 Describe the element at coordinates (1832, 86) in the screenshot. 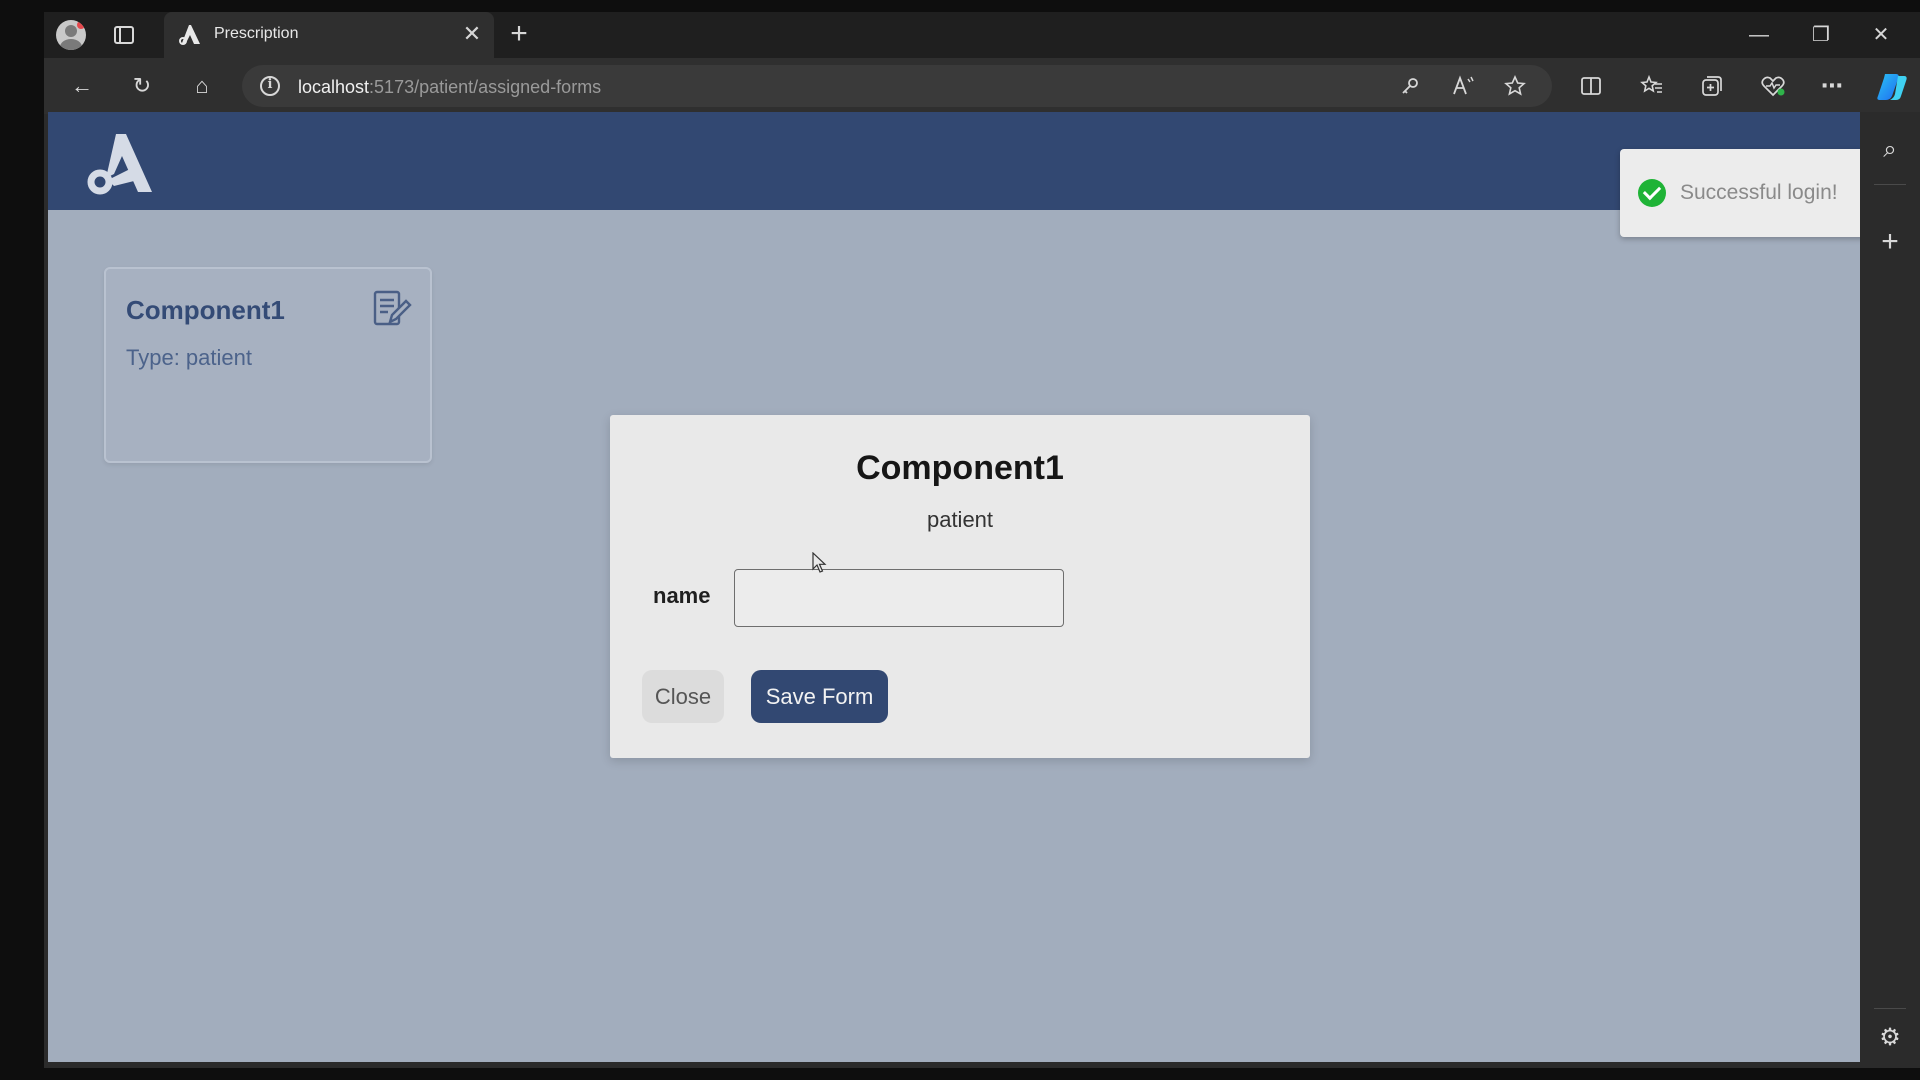

I see `more-icon: ⋯` at that location.